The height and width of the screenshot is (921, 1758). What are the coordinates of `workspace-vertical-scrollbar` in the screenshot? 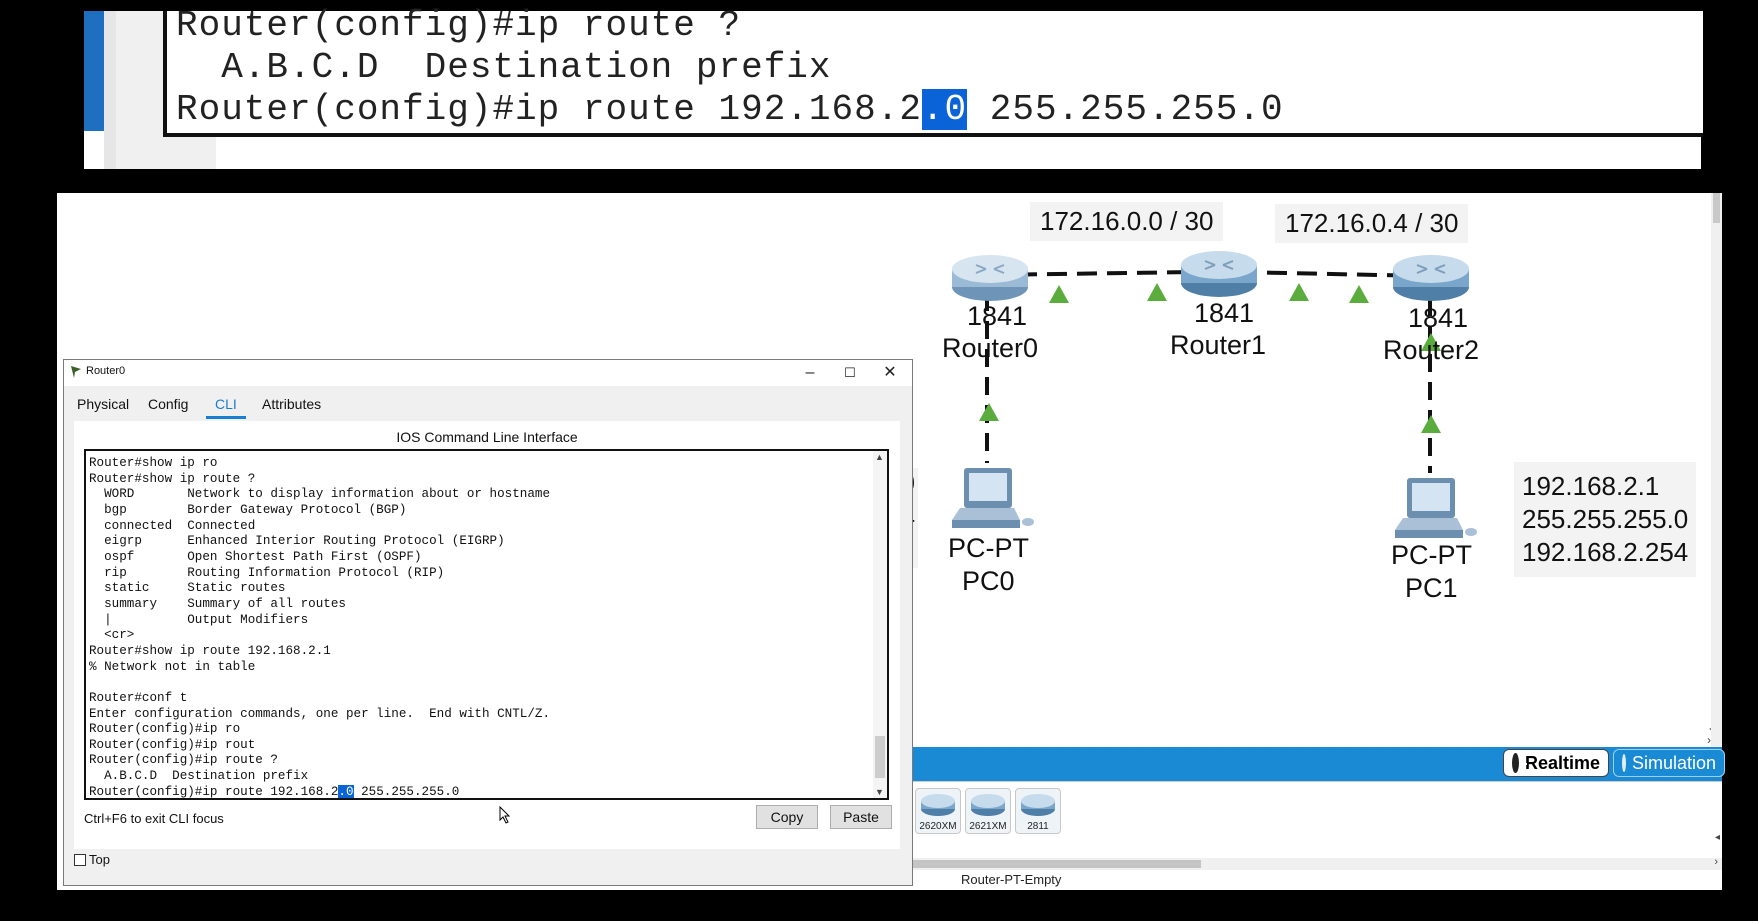 It's located at (1716, 473).